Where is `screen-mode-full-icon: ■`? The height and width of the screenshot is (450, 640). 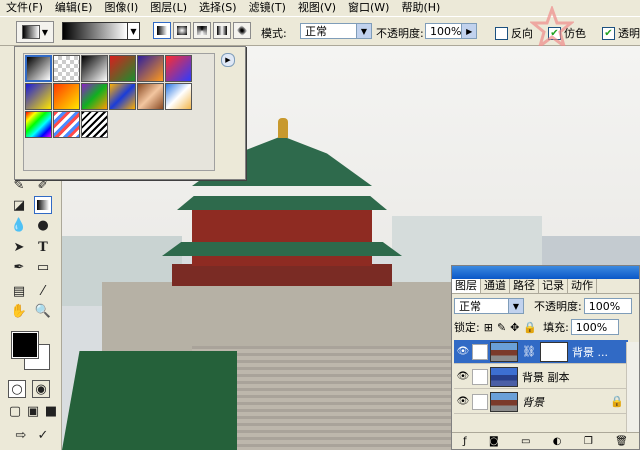 screen-mode-full-icon: ■ is located at coordinates (51, 411).